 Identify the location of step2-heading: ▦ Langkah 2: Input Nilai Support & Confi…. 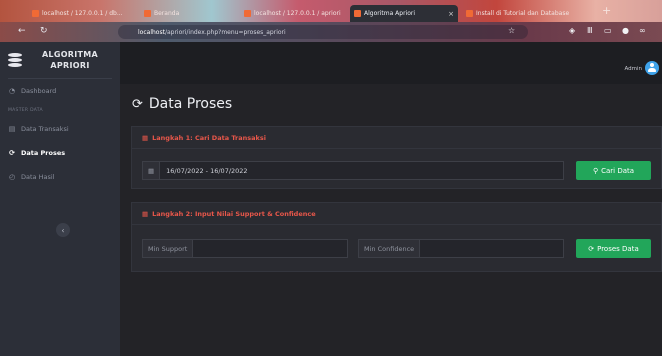
(396, 214).